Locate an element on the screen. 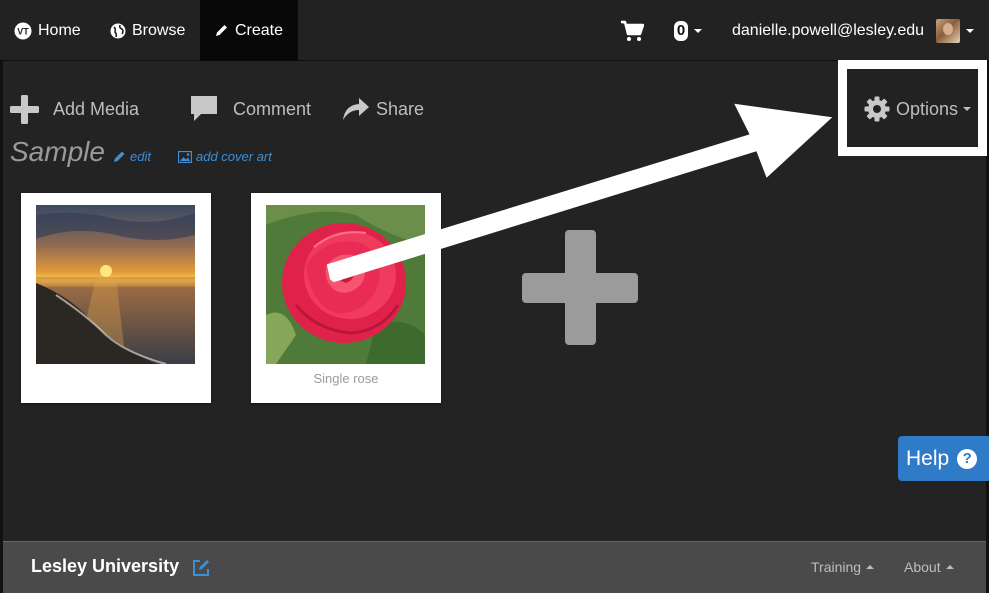 The image size is (989, 593). comment-label: Comment is located at coordinates (272, 108).